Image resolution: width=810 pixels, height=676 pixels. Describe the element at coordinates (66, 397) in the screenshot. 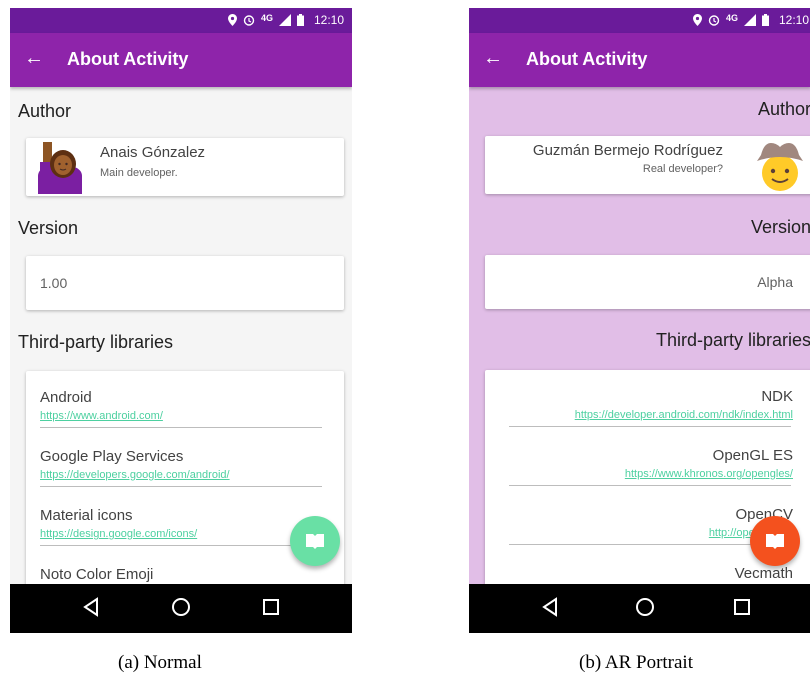

I see `library-name: Android` at that location.